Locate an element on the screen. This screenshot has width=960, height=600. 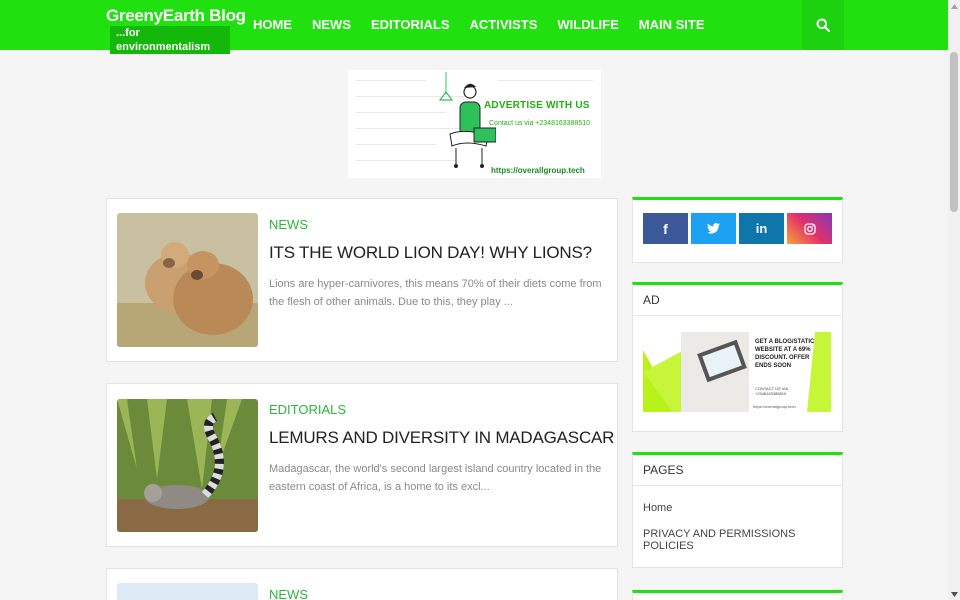
social-widget: f in is located at coordinates (737, 230).